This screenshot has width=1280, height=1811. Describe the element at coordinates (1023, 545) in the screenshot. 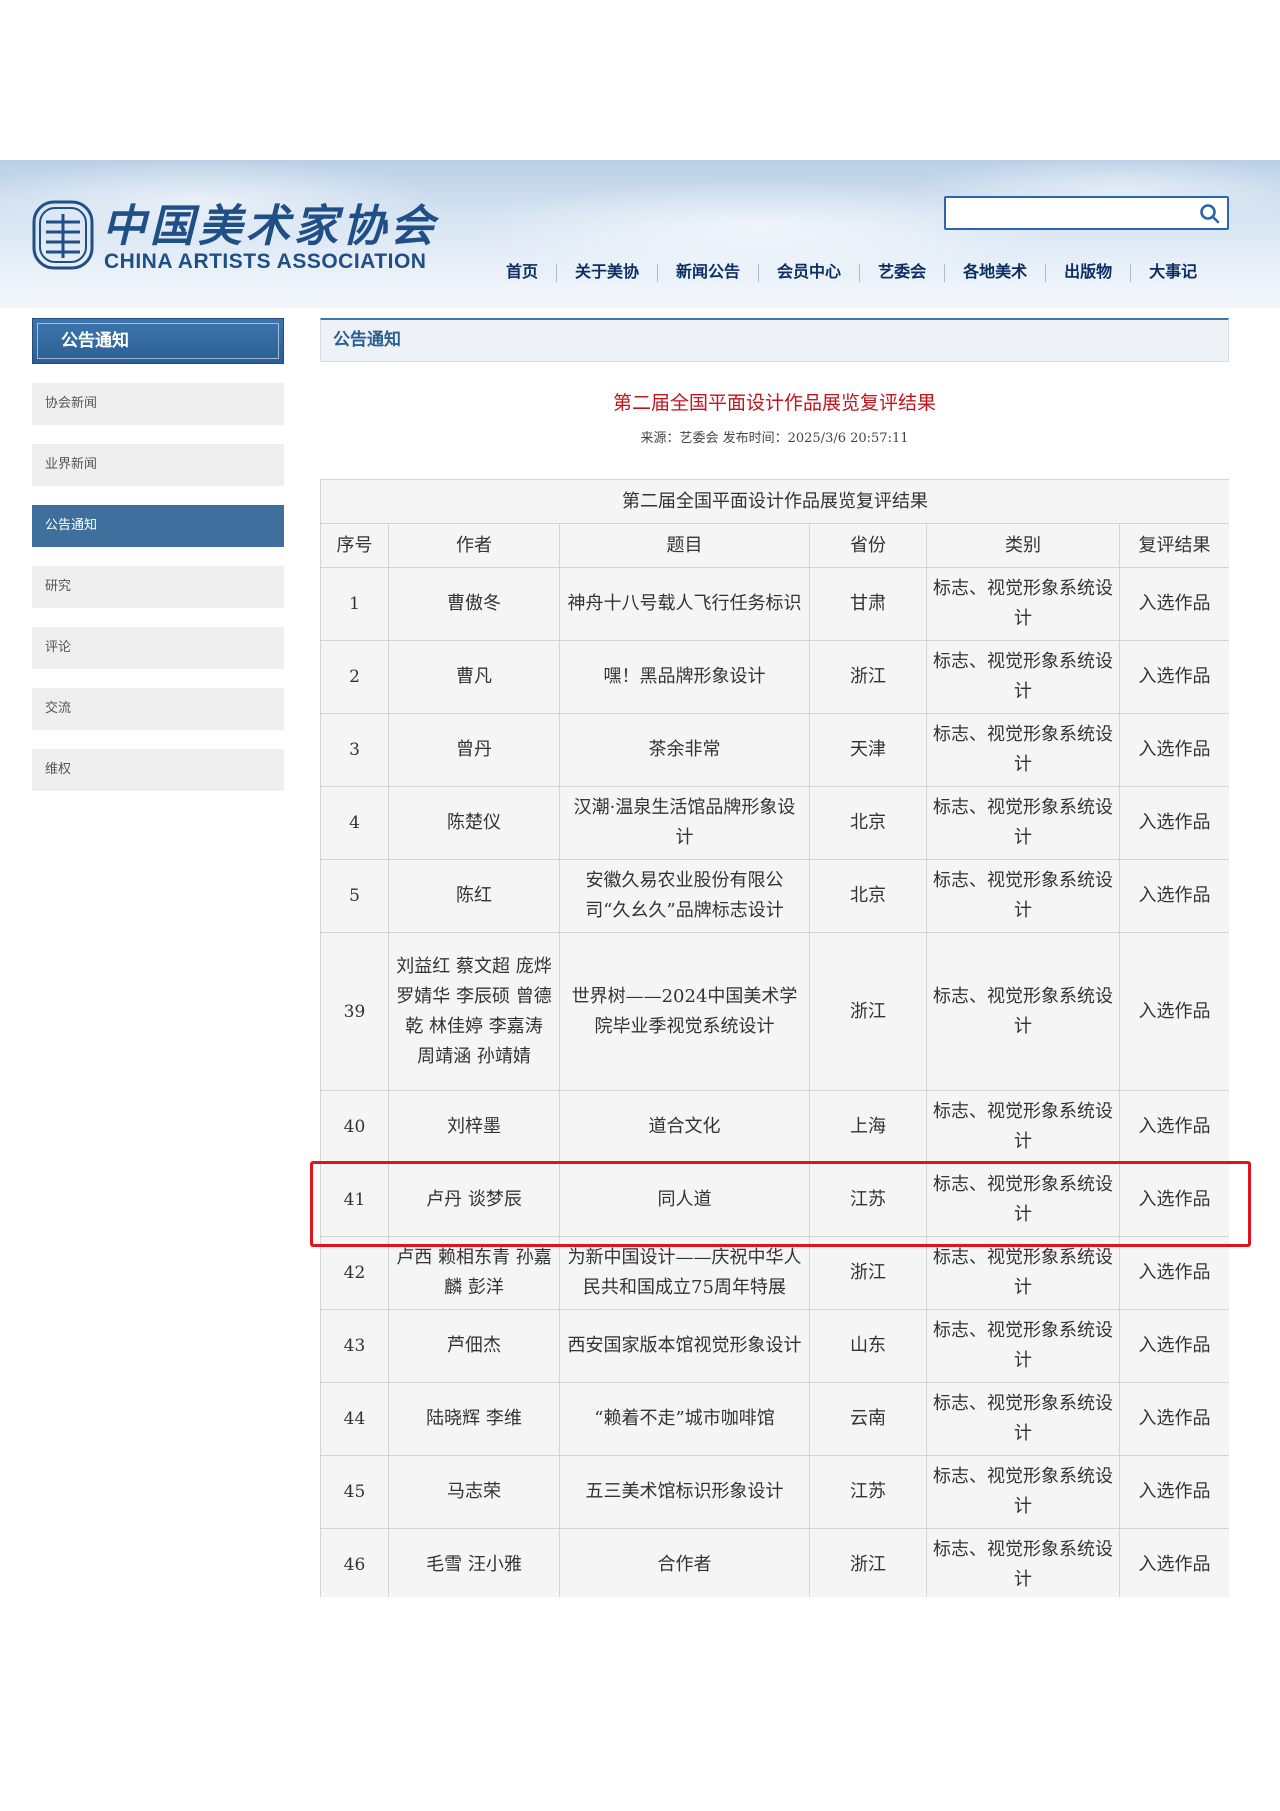

I see `column-header-category: 类别` at that location.